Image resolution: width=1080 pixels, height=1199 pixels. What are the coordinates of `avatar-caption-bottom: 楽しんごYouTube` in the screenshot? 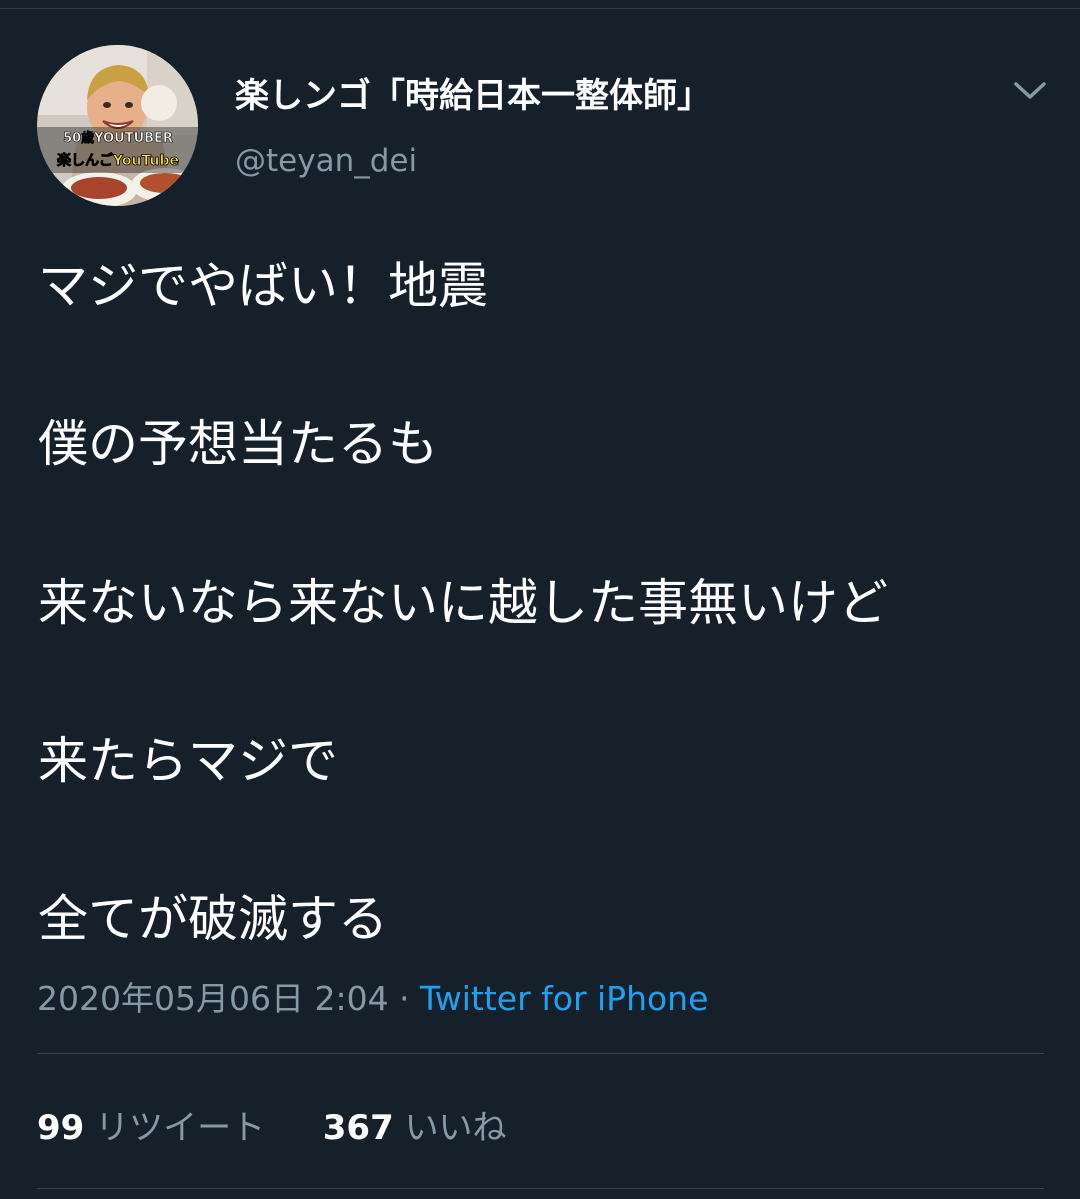 It's located at (117, 160).